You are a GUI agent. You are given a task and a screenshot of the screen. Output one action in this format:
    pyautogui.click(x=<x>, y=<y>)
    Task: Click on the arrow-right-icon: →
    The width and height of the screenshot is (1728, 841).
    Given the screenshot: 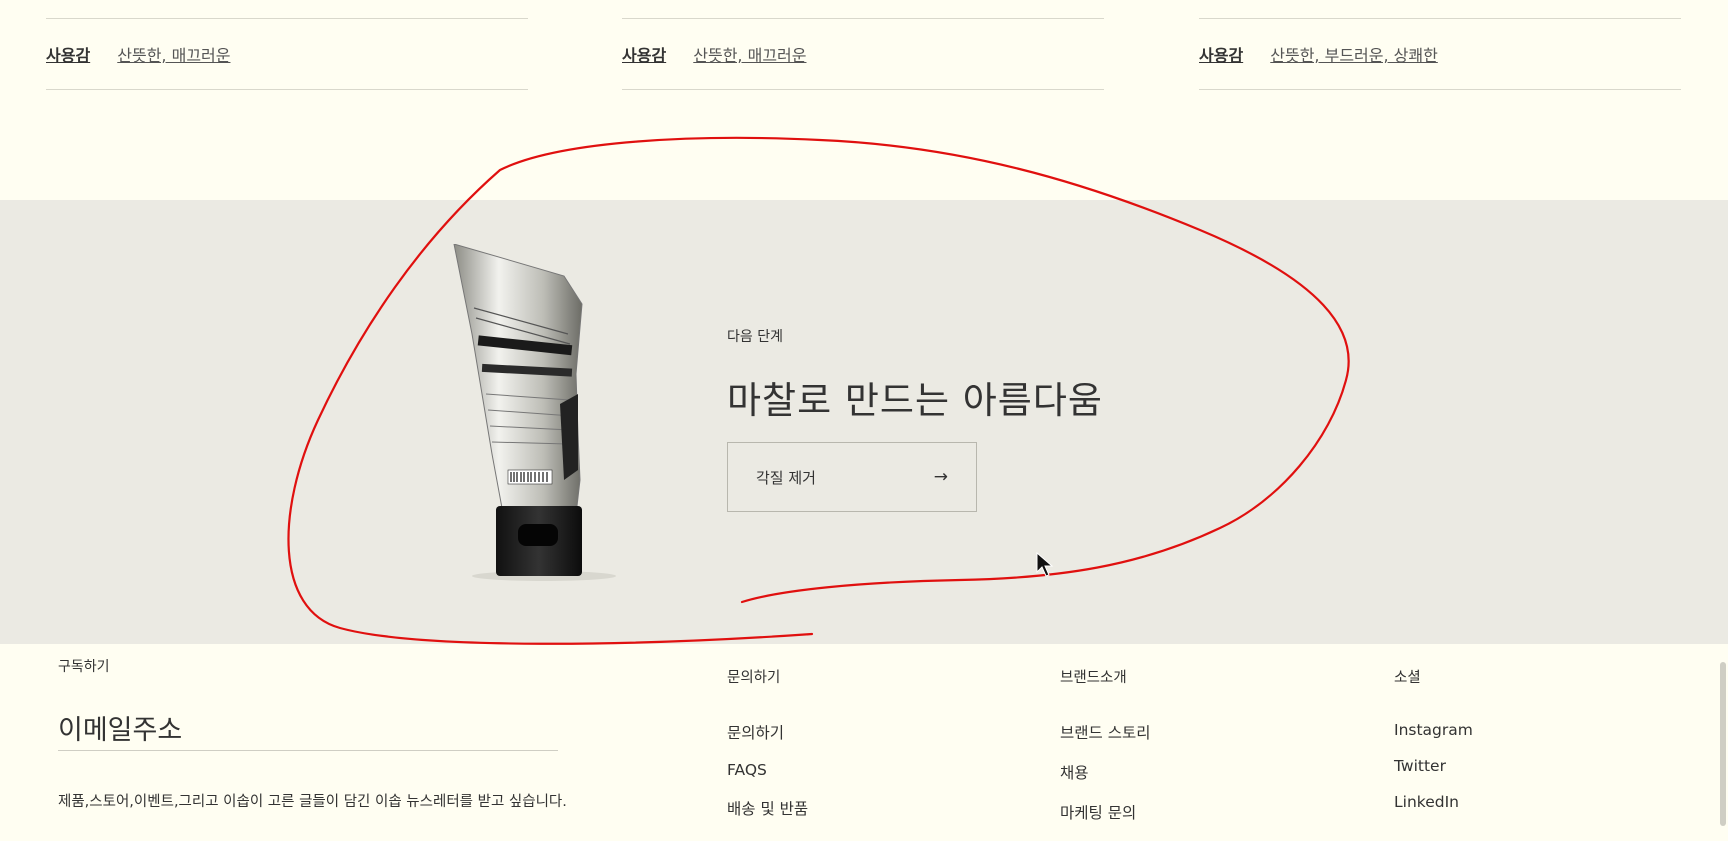 What is the action you would take?
    pyautogui.click(x=940, y=477)
    